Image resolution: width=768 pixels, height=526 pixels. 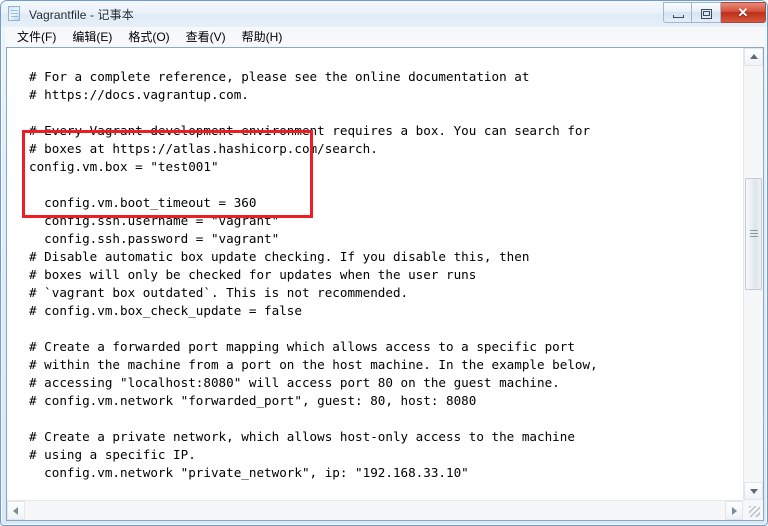 I want to click on window-controls: ✕, so click(x=714, y=12).